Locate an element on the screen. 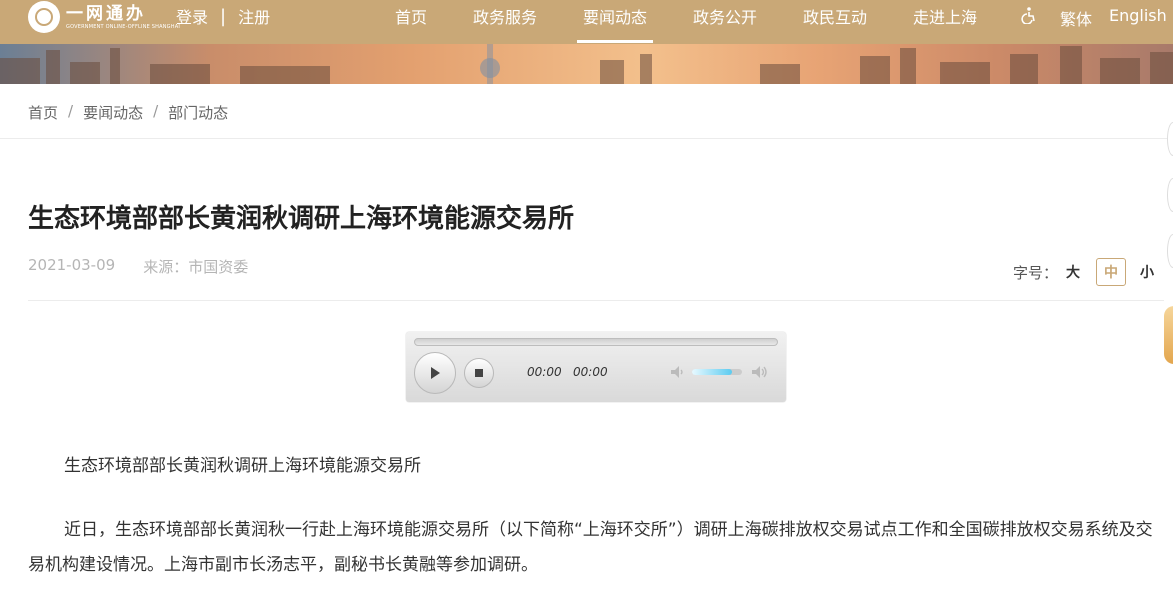 This screenshot has width=1173, height=610. skyline-illustration is located at coordinates (586, 64).